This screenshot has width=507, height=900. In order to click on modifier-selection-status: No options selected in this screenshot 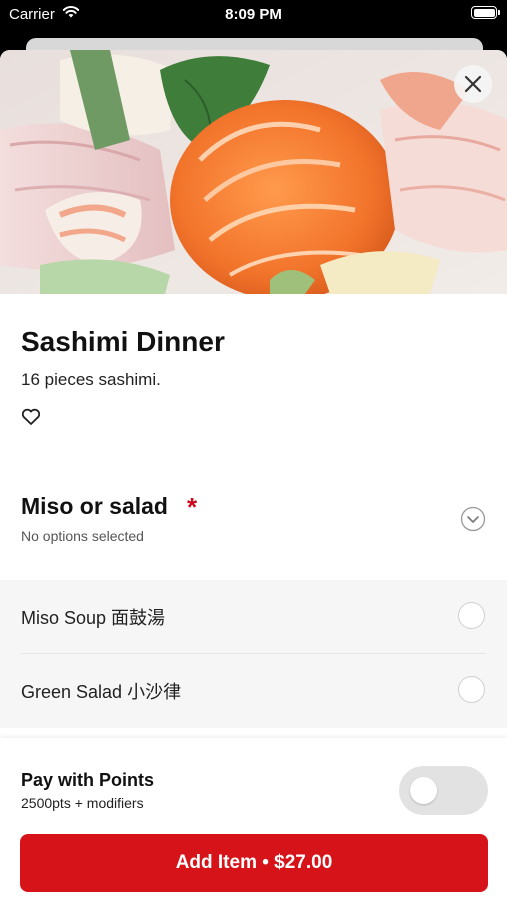, I will do `click(82, 536)`.